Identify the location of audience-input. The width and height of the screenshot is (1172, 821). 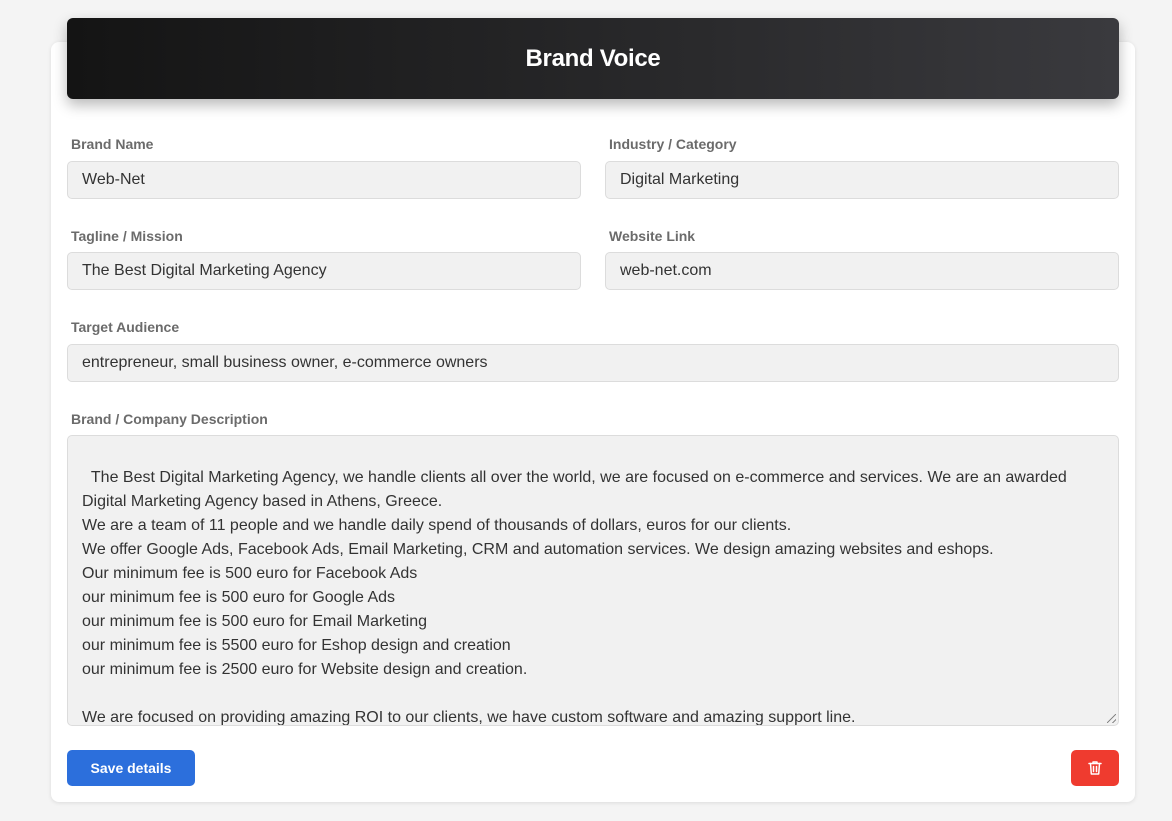
(593, 363).